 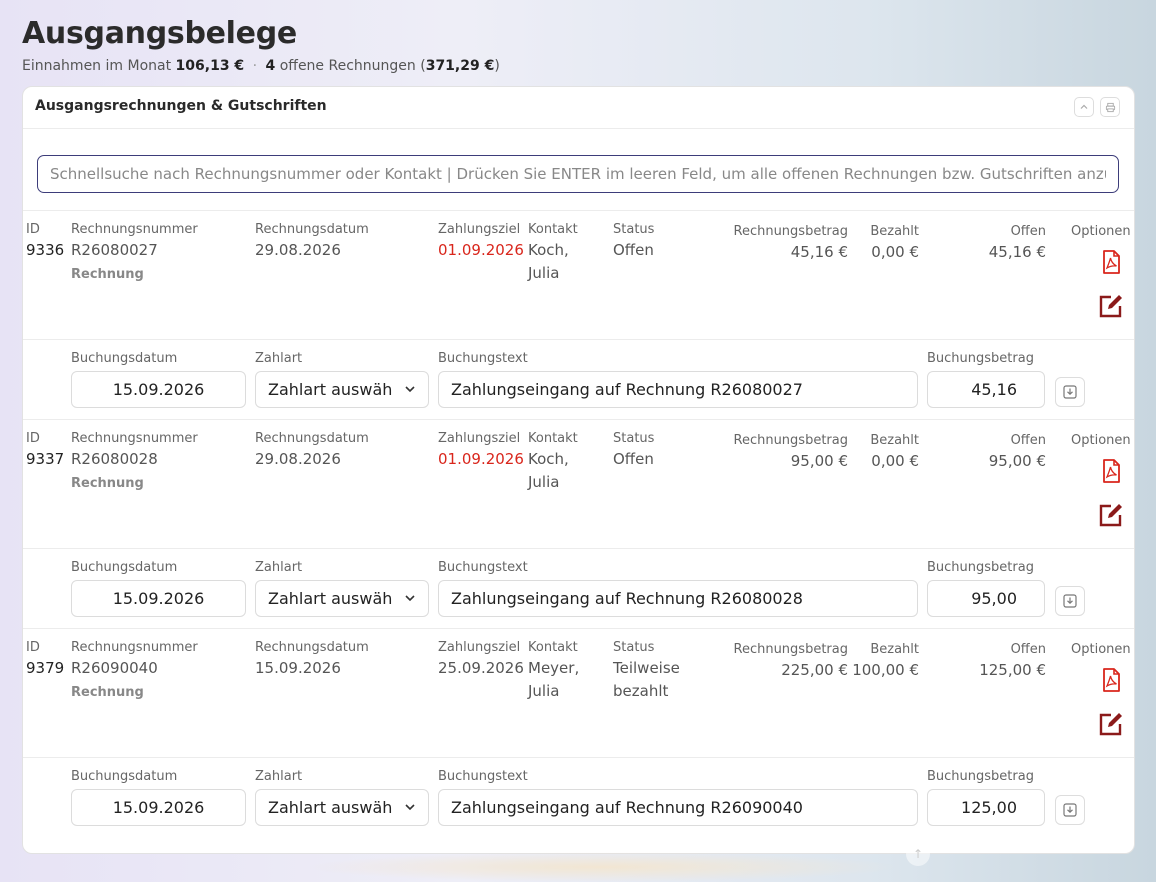 What do you see at coordinates (627, 598) in the screenshot?
I see `booking-text-value: Zahlungseingang auf Rechnung R26080028` at bounding box center [627, 598].